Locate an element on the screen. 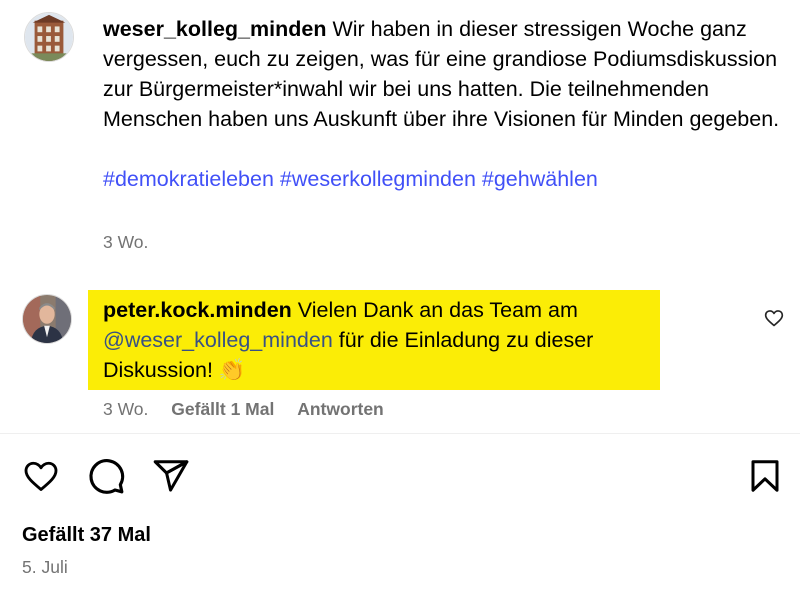  person-photo is located at coordinates (47, 319).